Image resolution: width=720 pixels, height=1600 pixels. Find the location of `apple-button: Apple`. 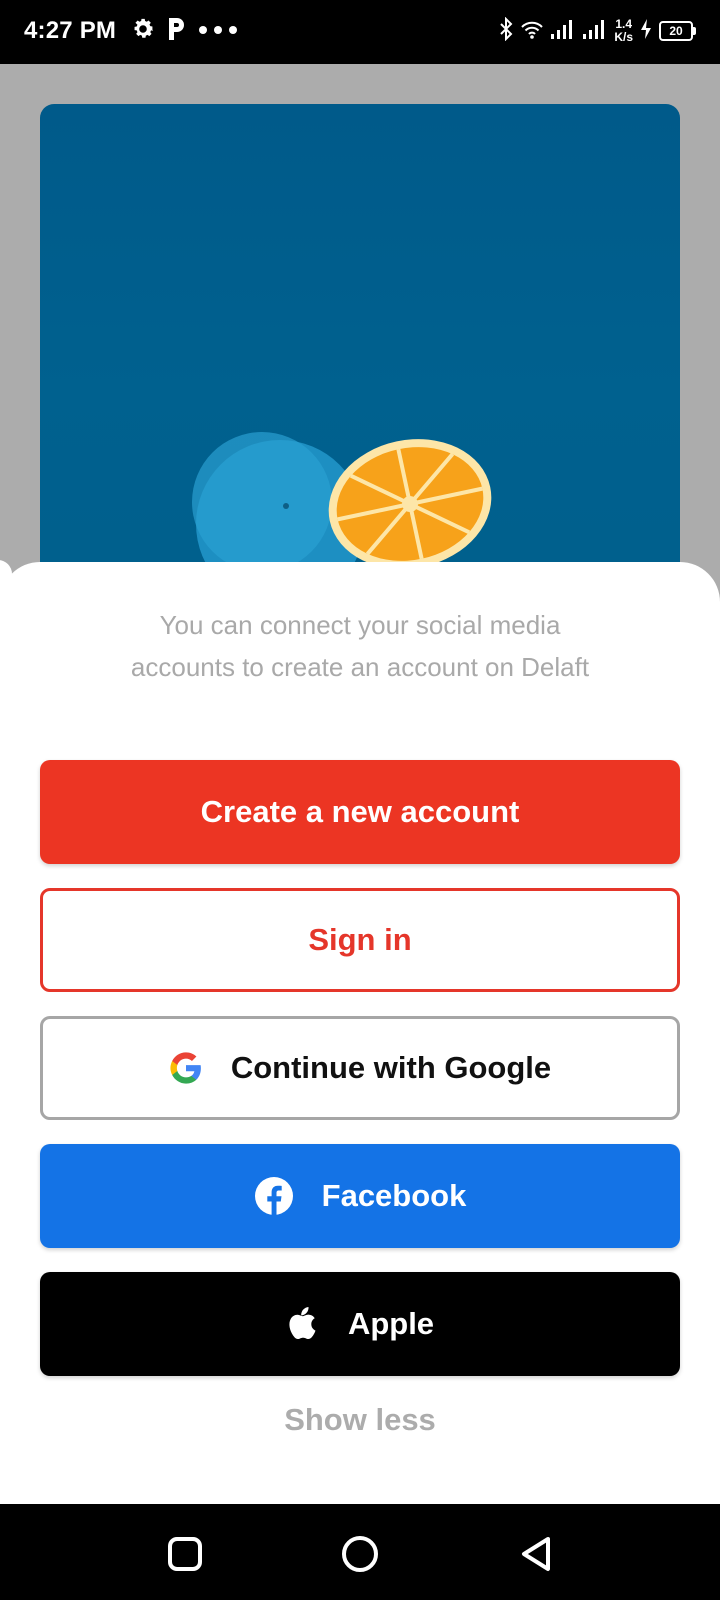

apple-button: Apple is located at coordinates (360, 1324).